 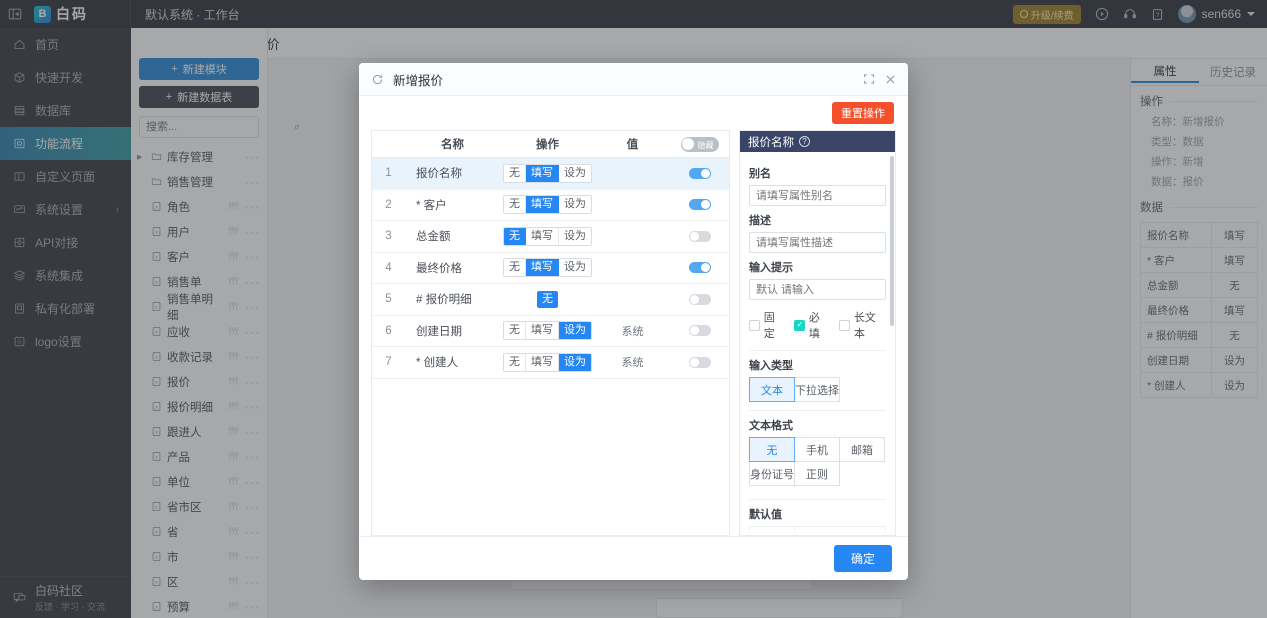 I want to click on text-format-option-4: 正则, so click(x=817, y=473).